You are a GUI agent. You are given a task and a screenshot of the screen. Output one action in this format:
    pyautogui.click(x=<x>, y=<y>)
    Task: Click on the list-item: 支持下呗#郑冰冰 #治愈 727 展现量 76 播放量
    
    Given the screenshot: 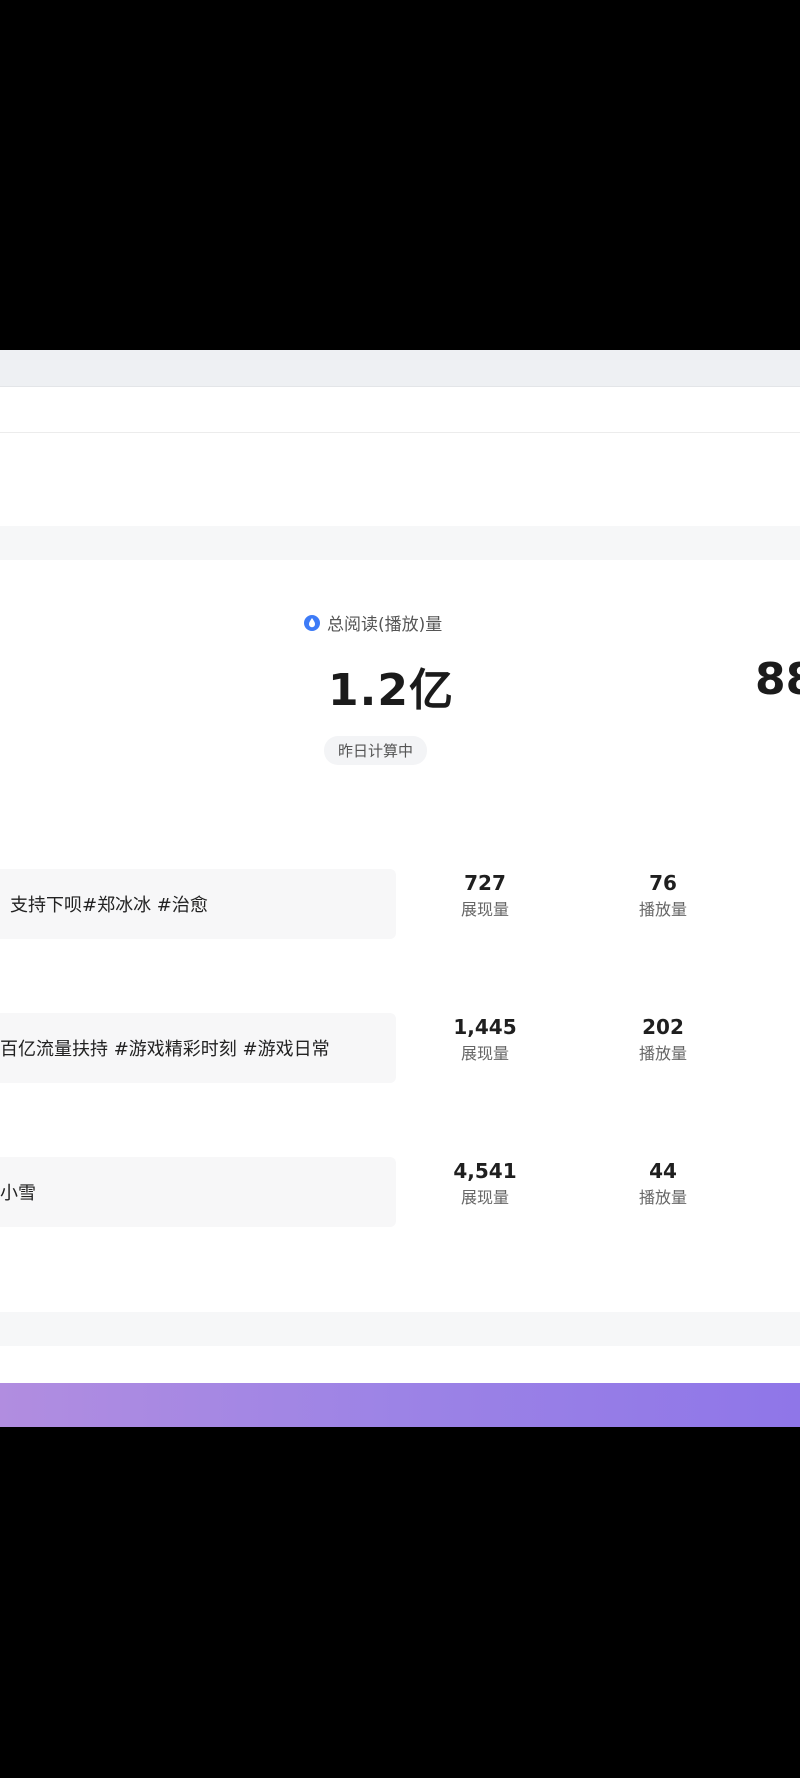 What is the action you would take?
    pyautogui.click(x=400, y=904)
    